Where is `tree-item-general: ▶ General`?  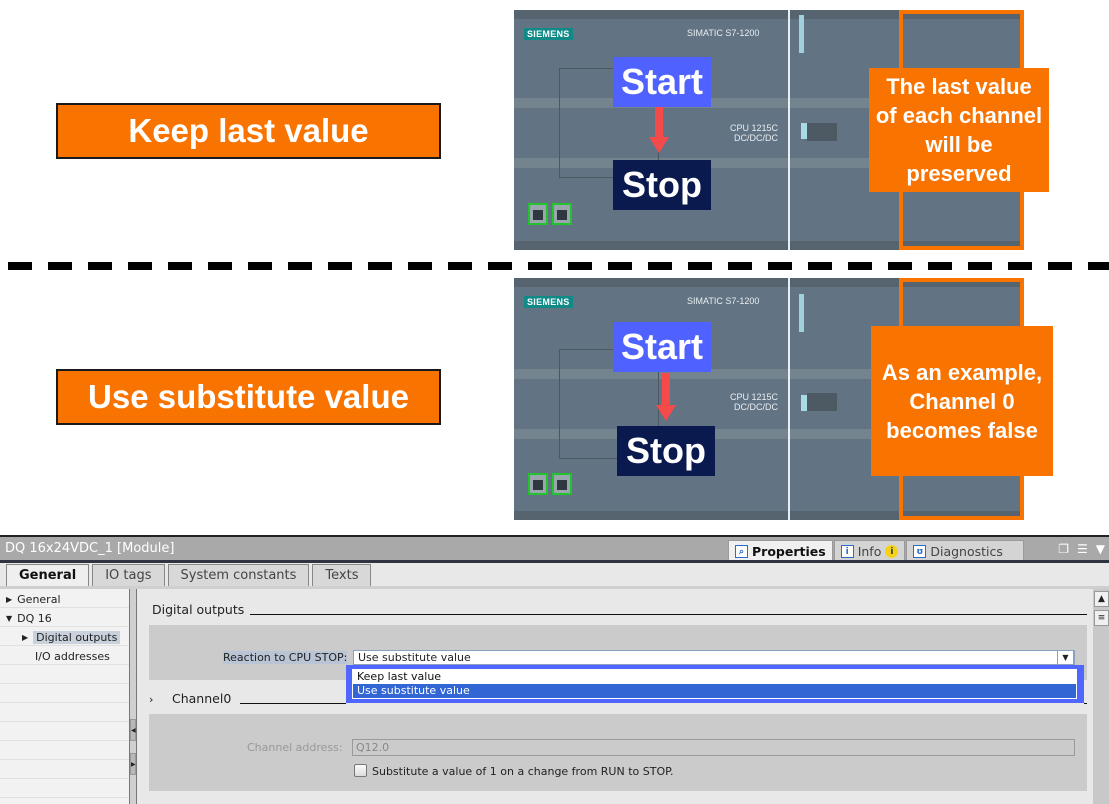
tree-item-general: ▶ General is located at coordinates (33, 599).